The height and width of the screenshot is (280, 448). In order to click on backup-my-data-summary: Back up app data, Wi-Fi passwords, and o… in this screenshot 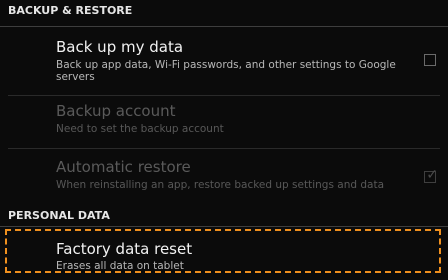, I will do `click(226, 71)`.